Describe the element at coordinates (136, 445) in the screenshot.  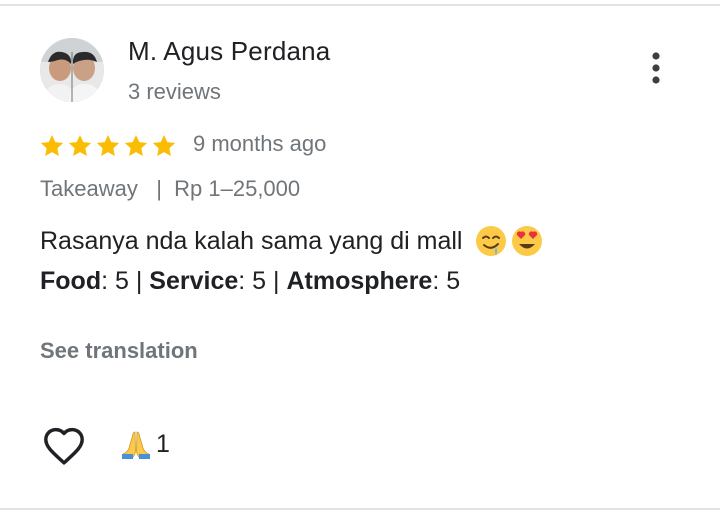
I see `folded-hands-icon` at that location.